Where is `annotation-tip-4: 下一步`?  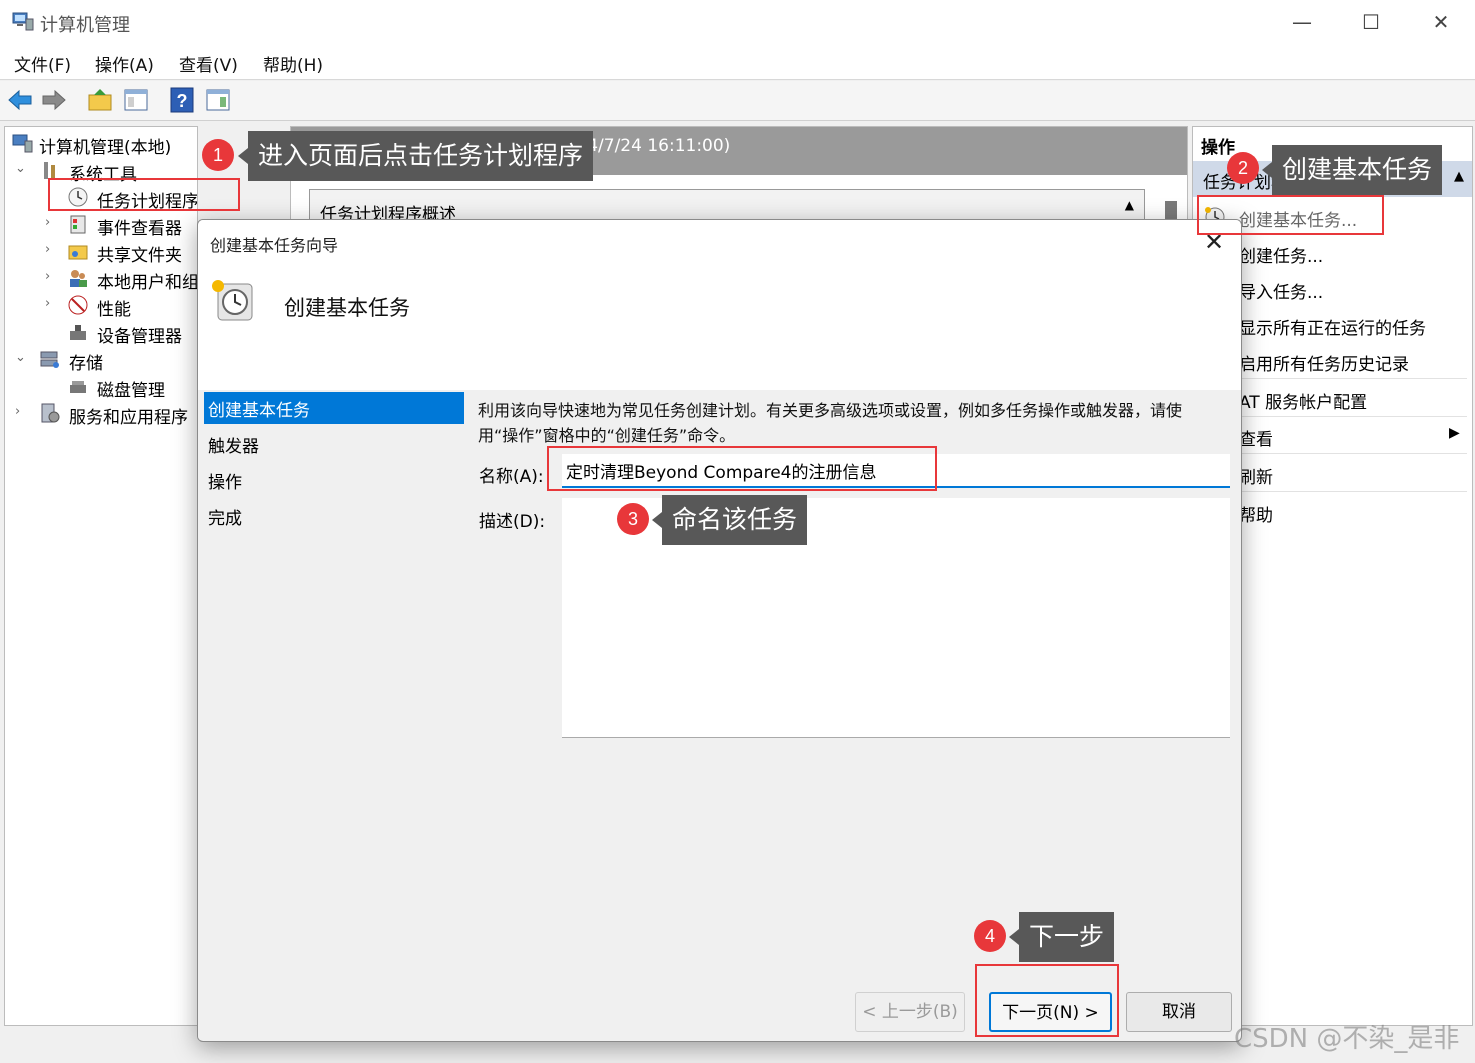 annotation-tip-4: 下一步 is located at coordinates (1061, 937).